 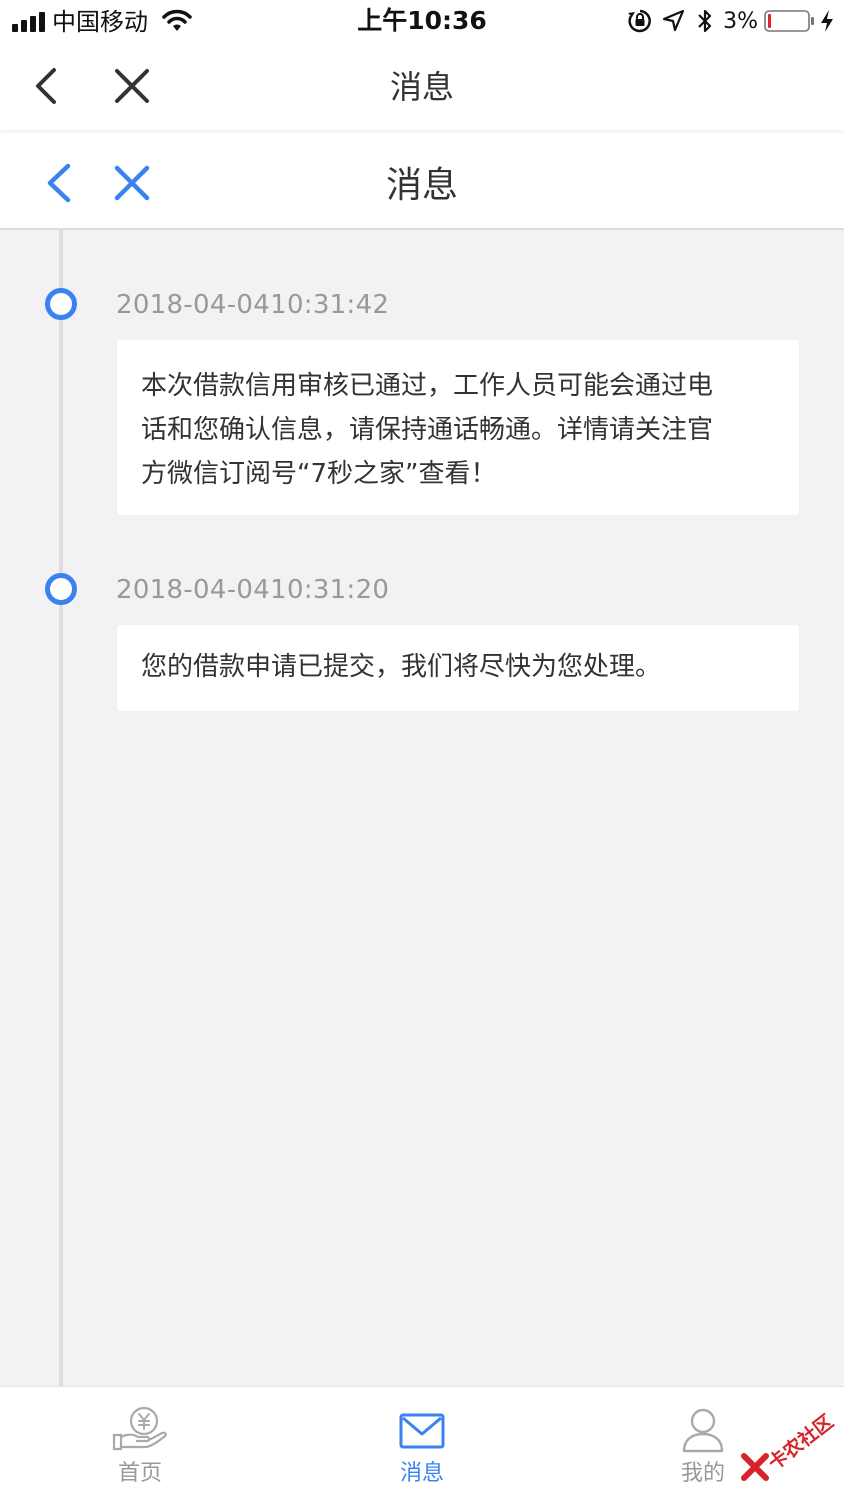 What do you see at coordinates (421, 185) in the screenshot?
I see `page-title: 消息` at bounding box center [421, 185].